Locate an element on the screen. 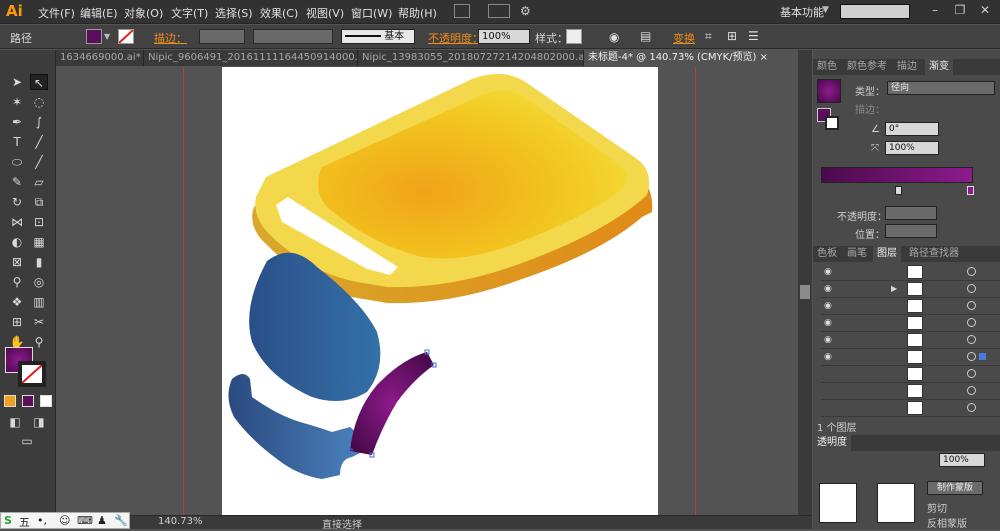 Image resolution: width=1000 pixels, height=531 pixels. zoom-level: 140.73% is located at coordinates (180, 521).